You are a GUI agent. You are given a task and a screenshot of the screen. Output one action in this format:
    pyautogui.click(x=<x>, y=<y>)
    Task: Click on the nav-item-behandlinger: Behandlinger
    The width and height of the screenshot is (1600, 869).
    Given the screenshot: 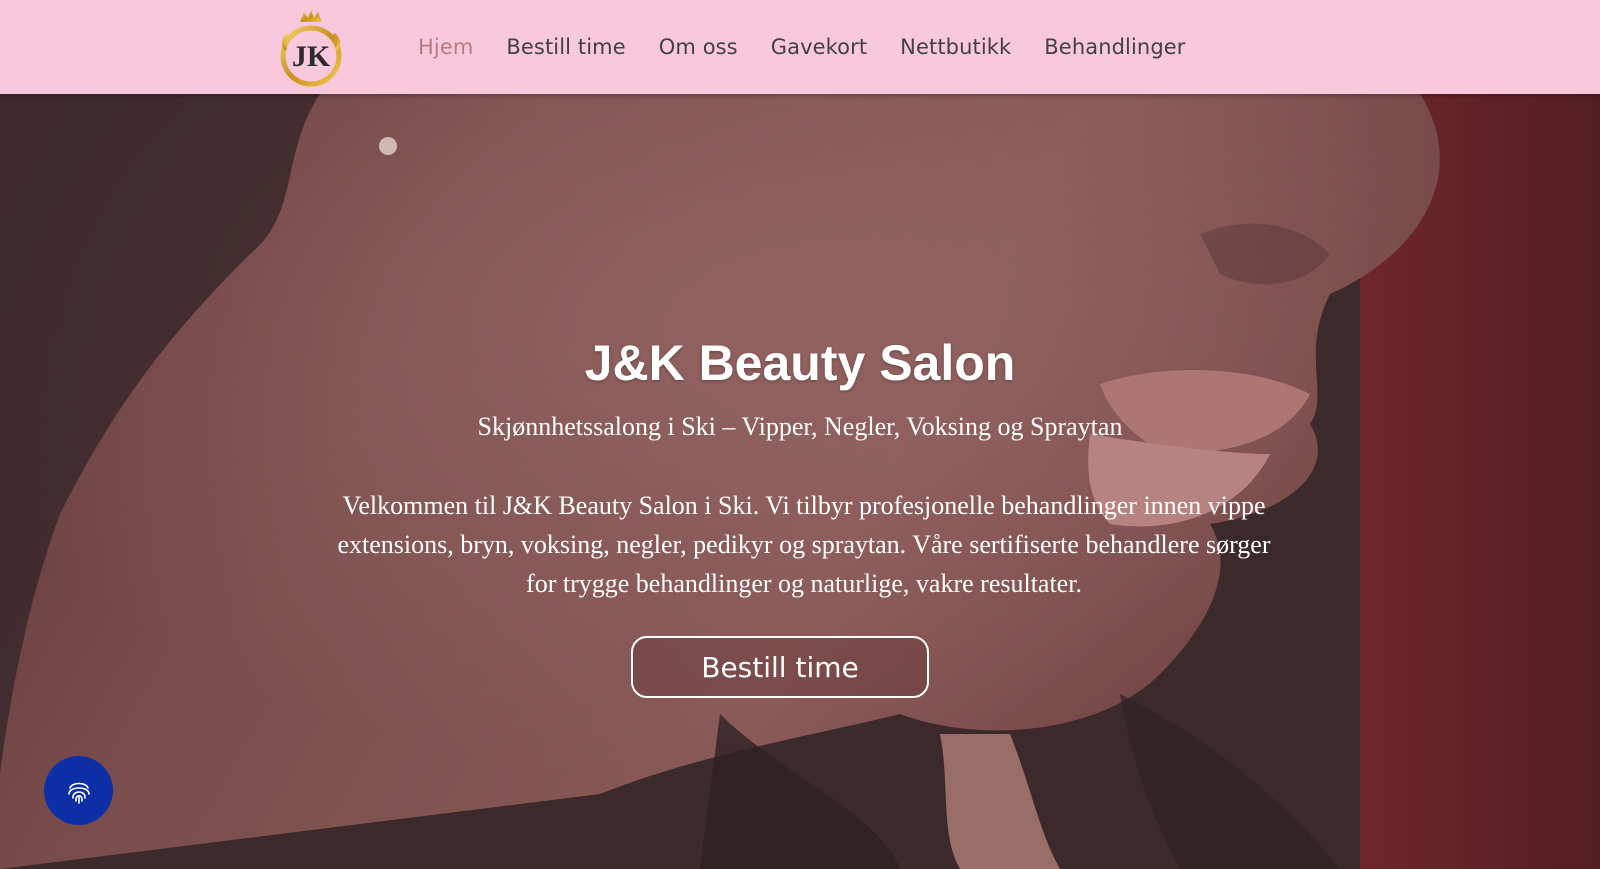 What is the action you would take?
    pyautogui.click(x=1114, y=47)
    